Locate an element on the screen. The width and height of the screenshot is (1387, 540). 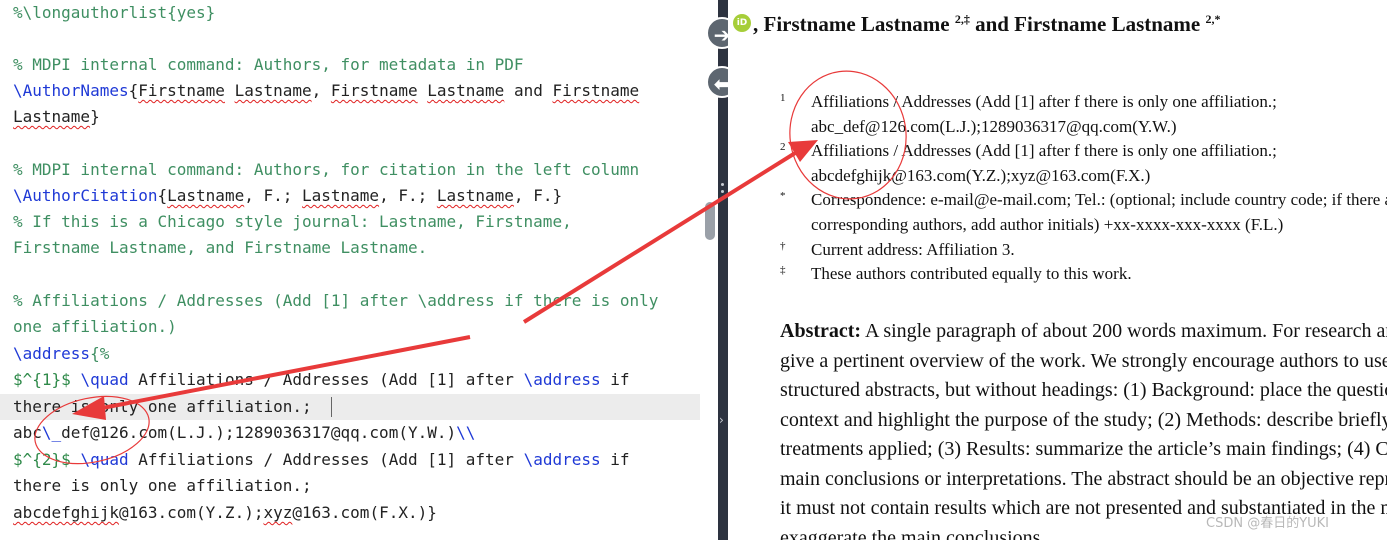
affiliation-marker: * is located at coordinates (783, 196).